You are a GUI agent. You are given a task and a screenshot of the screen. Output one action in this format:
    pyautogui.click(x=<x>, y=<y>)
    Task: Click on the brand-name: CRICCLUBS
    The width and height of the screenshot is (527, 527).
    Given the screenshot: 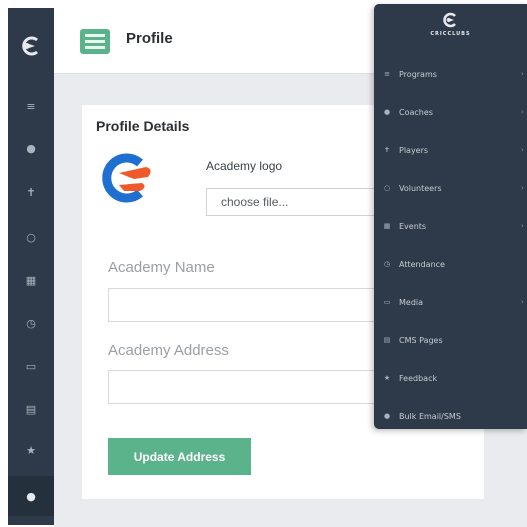 What is the action you would take?
    pyautogui.click(x=450, y=34)
    